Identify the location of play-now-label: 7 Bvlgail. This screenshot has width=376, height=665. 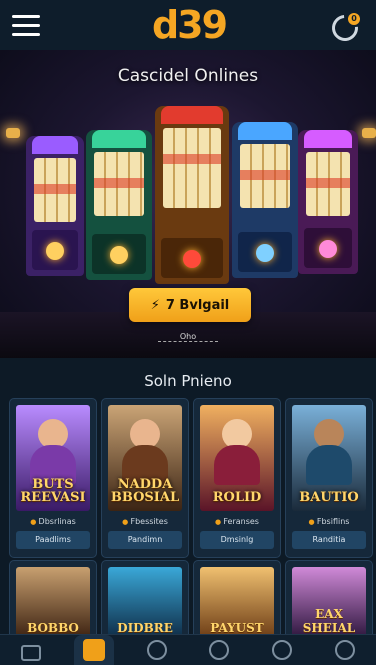
(197, 305).